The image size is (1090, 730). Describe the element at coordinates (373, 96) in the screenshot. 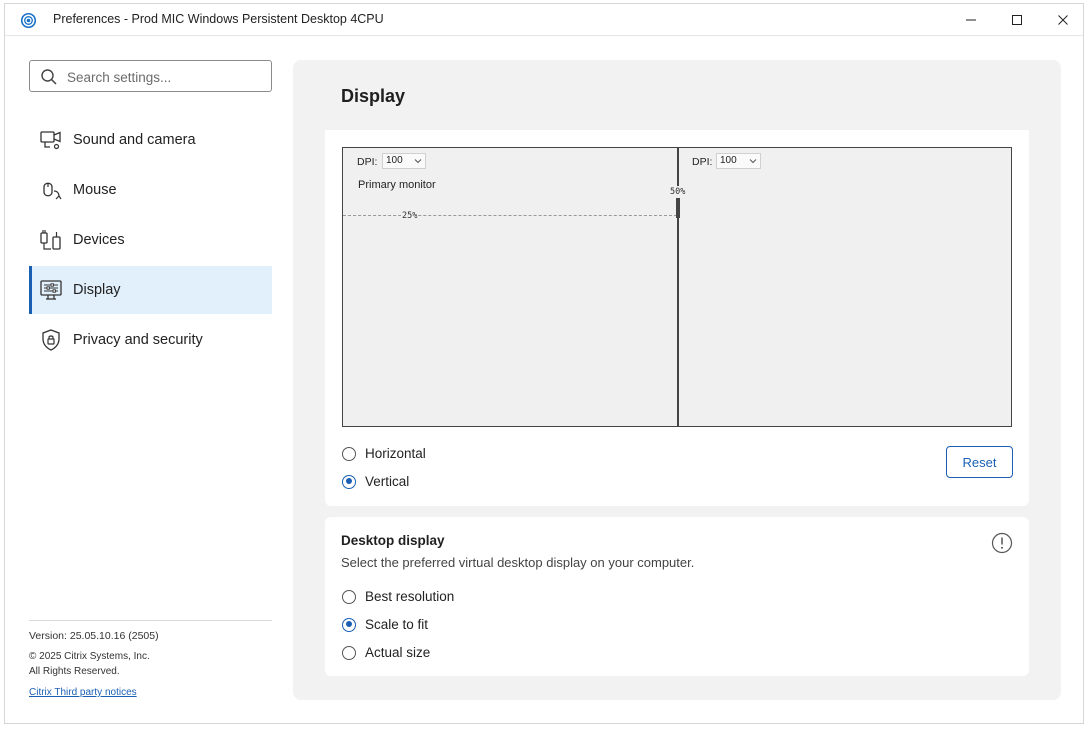

I see `page-title: Display` at that location.